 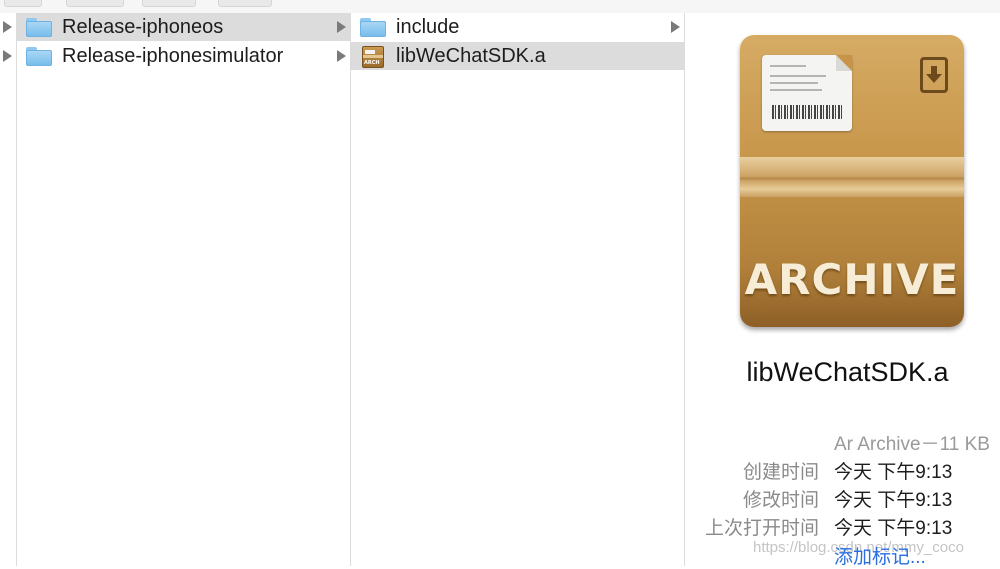 I want to click on item-label: Release-iphonesimulator, so click(x=173, y=56).